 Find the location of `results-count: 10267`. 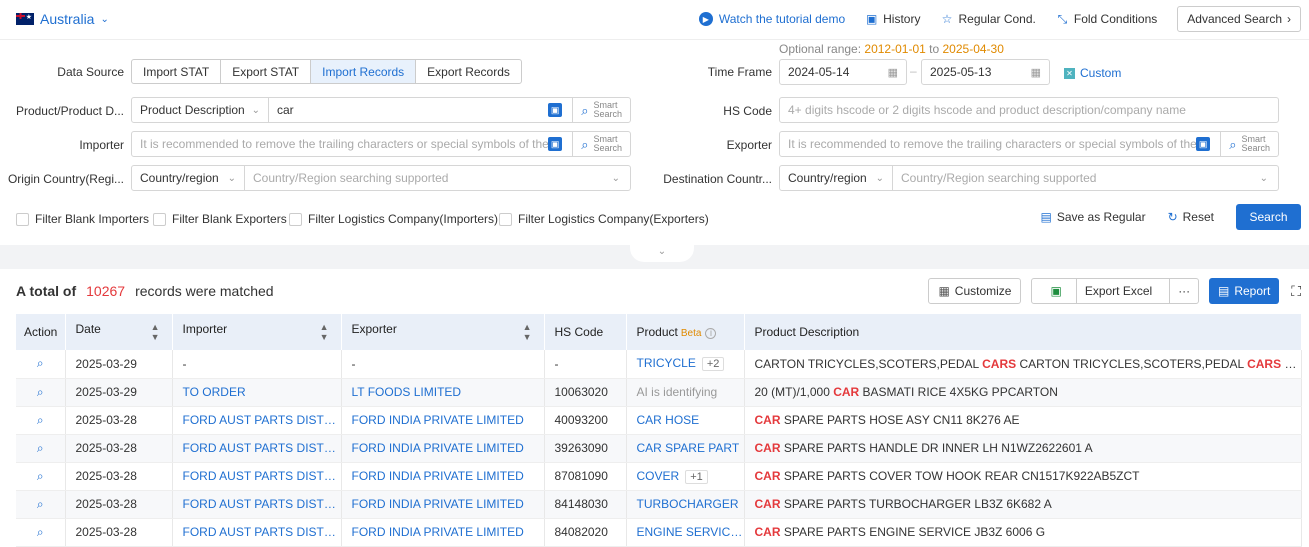

results-count: 10267 is located at coordinates (106, 291).